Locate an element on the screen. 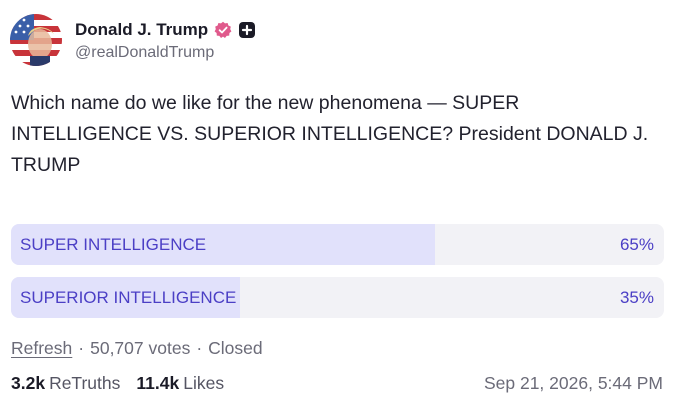 This screenshot has width=690, height=401. poll-option-label: SUPER INTELLIGENCE is located at coordinates (113, 244).